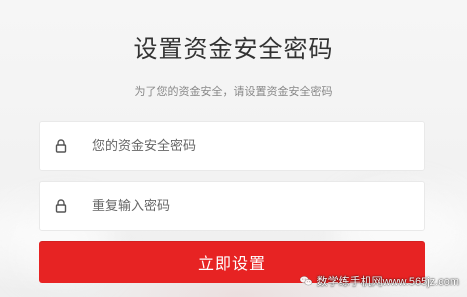 Image resolution: width=467 pixels, height=297 pixels. I want to click on password-field-container, so click(232, 146).